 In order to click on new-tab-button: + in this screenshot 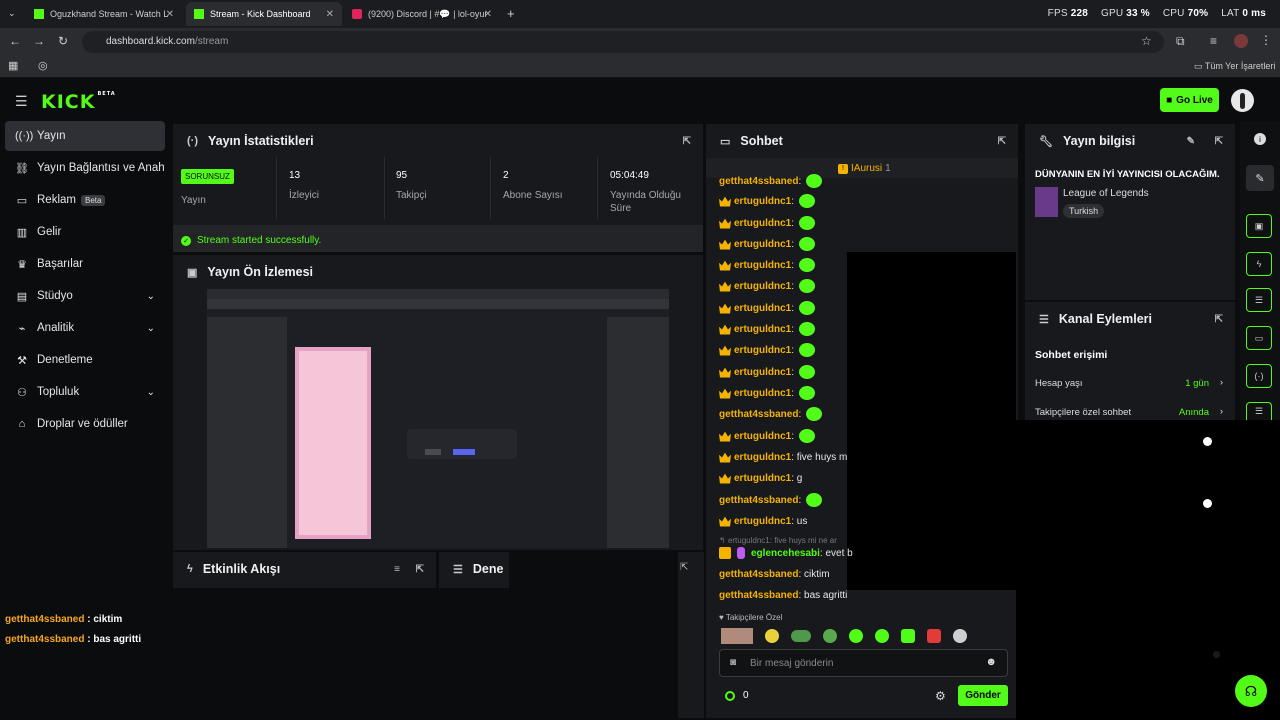, I will do `click(511, 13)`.